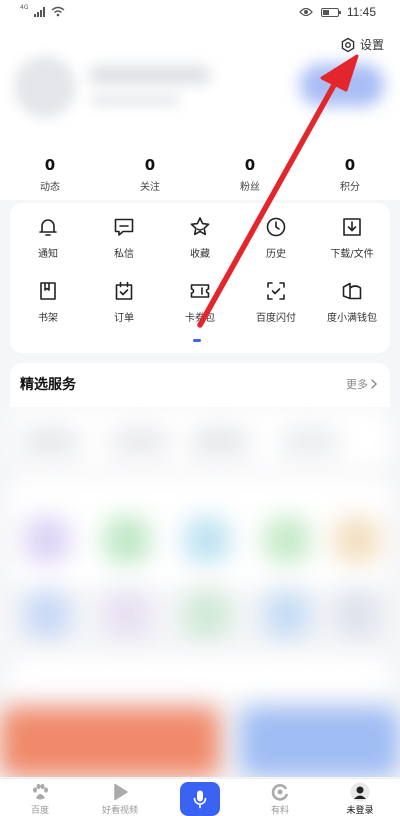 This screenshot has height=816, width=400. I want to click on wallet-icon, so click(352, 291).